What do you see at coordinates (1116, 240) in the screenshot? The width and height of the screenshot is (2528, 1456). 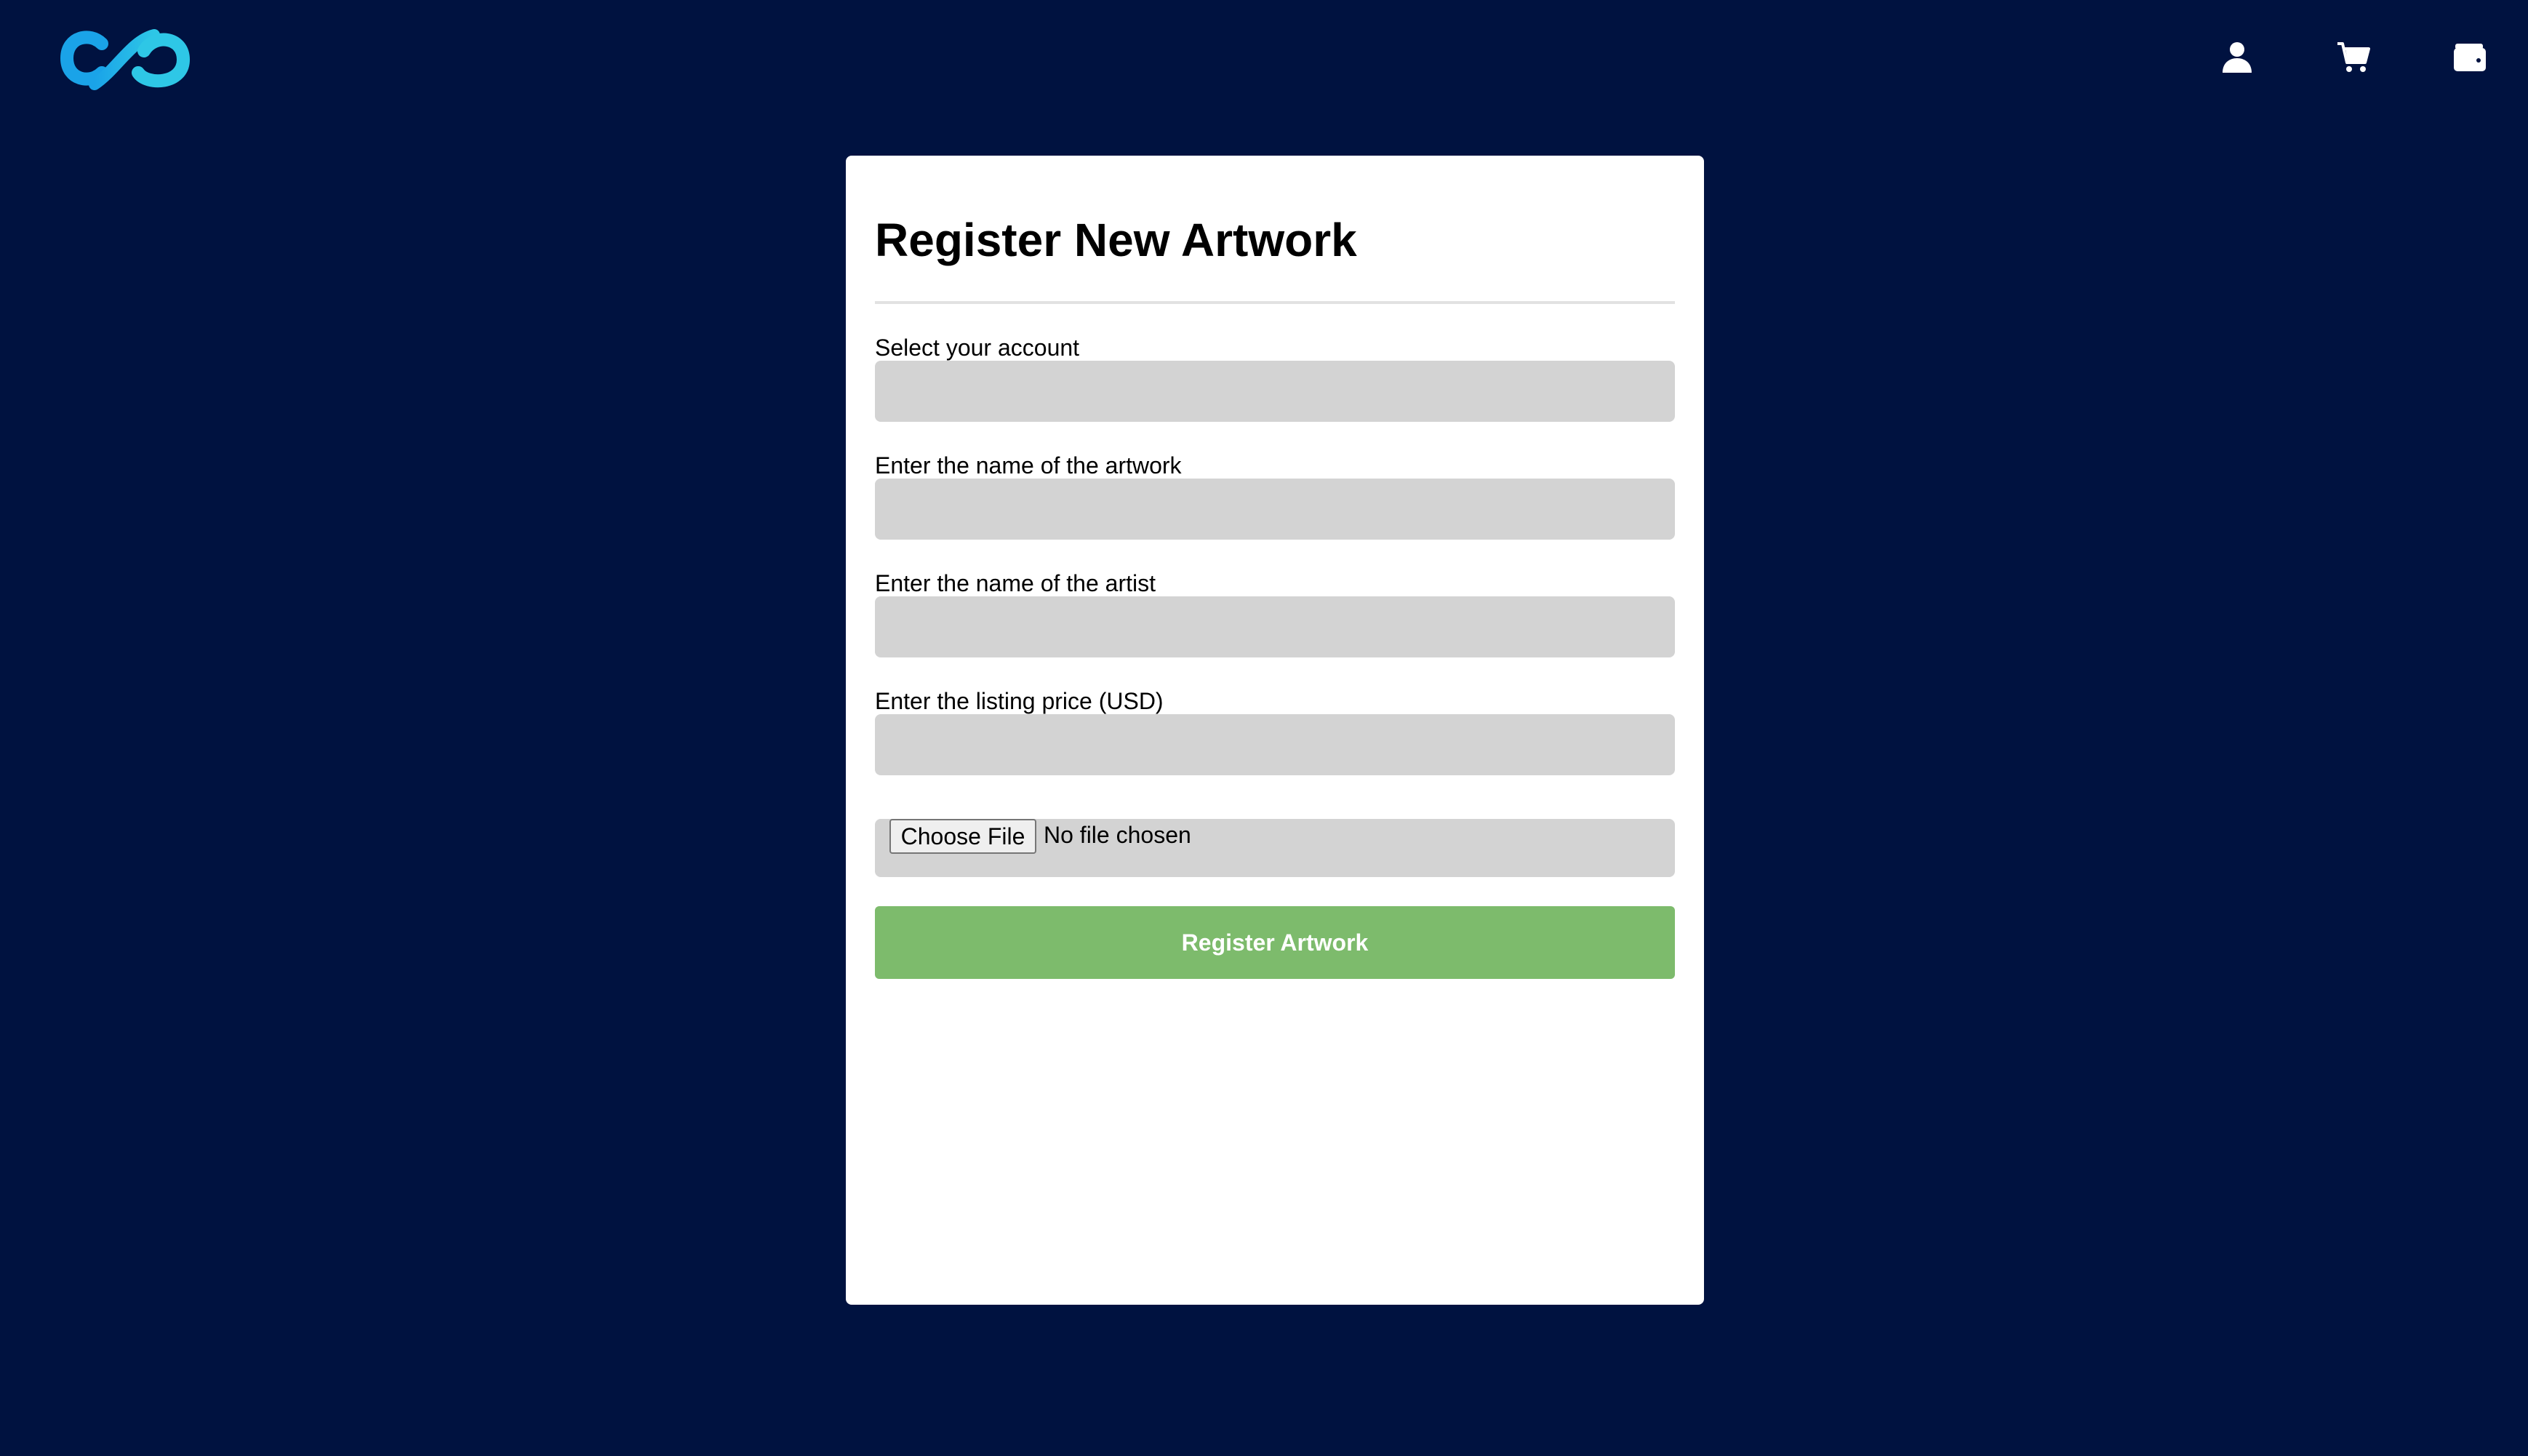 I see `page-title: Register New Artwork` at bounding box center [1116, 240].